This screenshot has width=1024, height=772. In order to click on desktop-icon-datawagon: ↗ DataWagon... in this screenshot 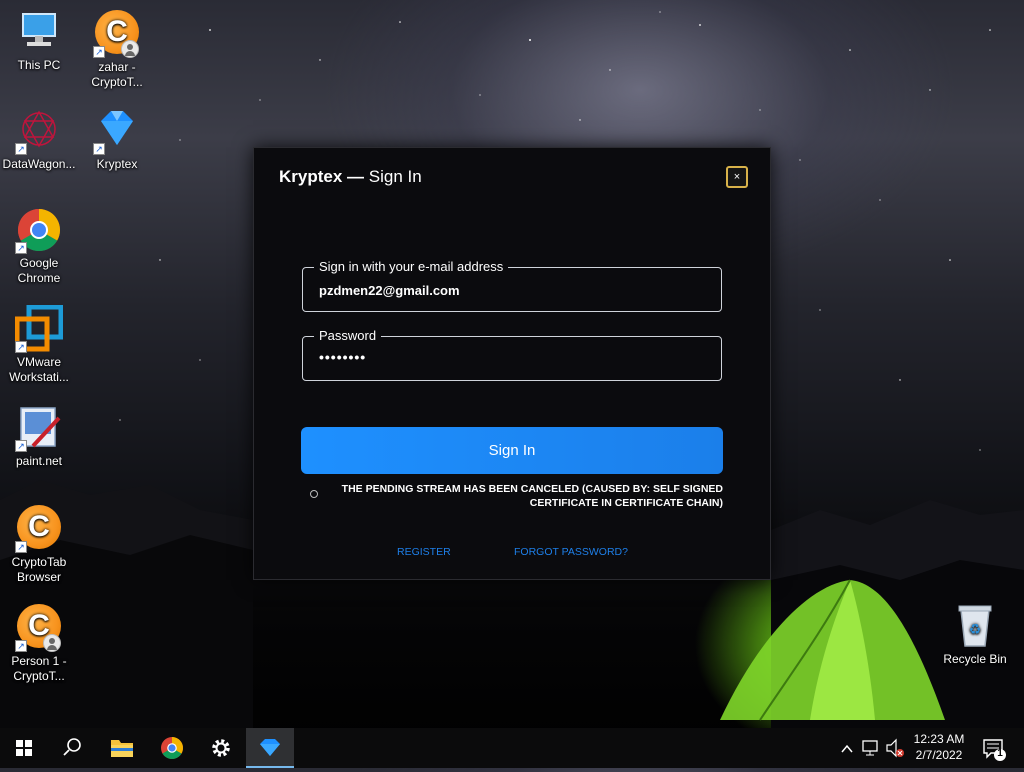, I will do `click(39, 139)`.